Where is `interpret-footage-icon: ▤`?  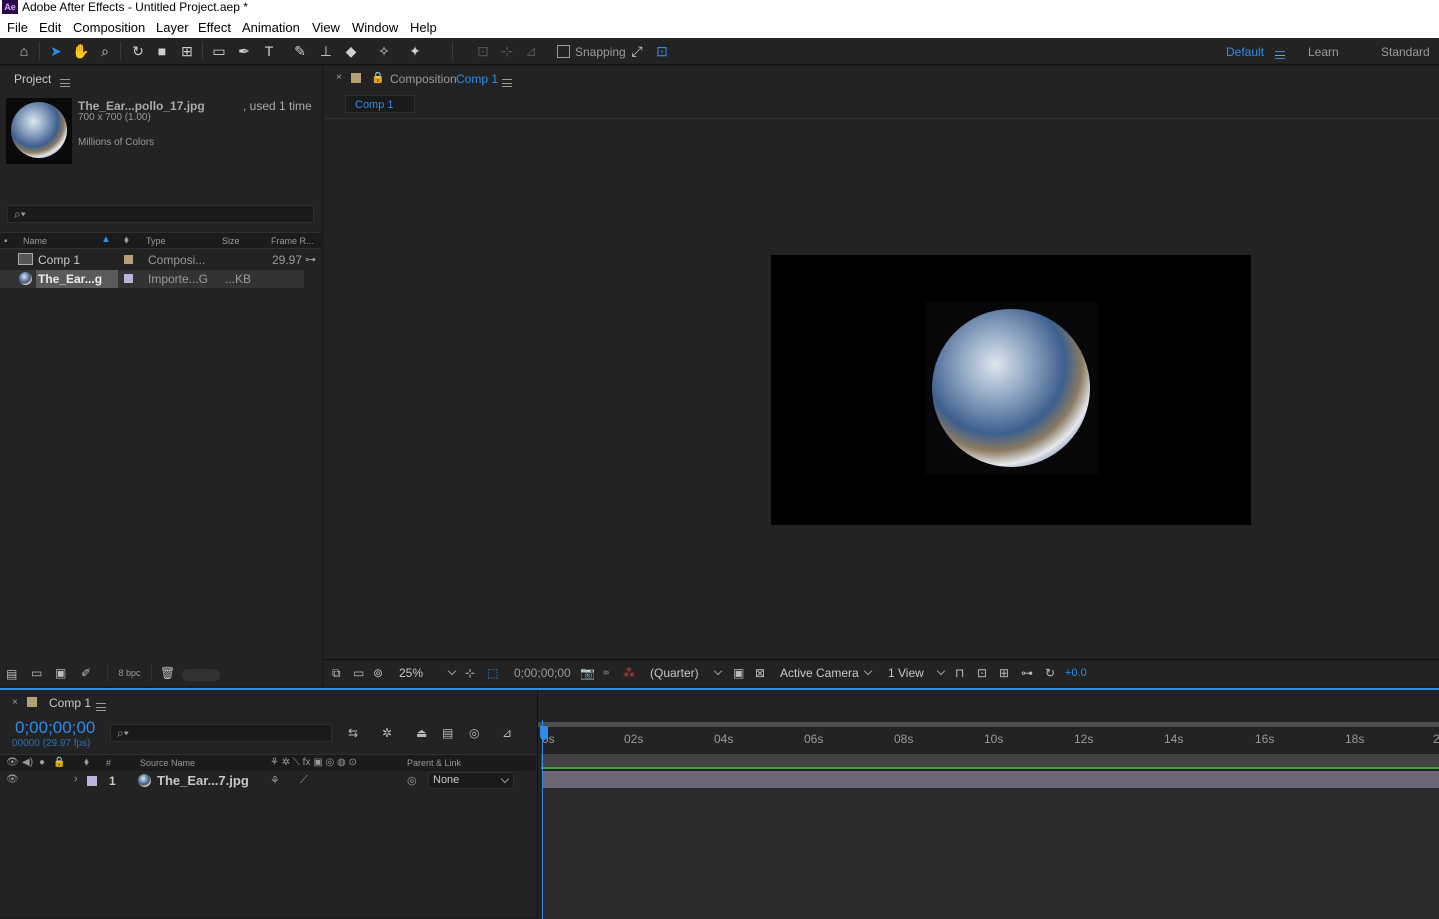 interpret-footage-icon: ▤ is located at coordinates (11, 674).